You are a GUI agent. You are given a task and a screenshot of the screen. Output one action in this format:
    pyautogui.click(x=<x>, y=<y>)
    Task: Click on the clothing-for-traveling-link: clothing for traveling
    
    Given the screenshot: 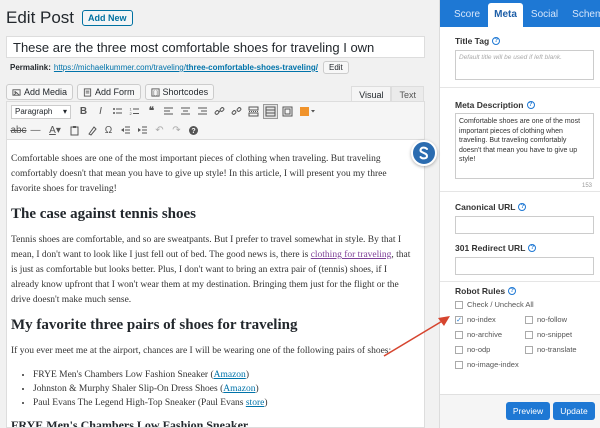 What is the action you would take?
    pyautogui.click(x=351, y=255)
    